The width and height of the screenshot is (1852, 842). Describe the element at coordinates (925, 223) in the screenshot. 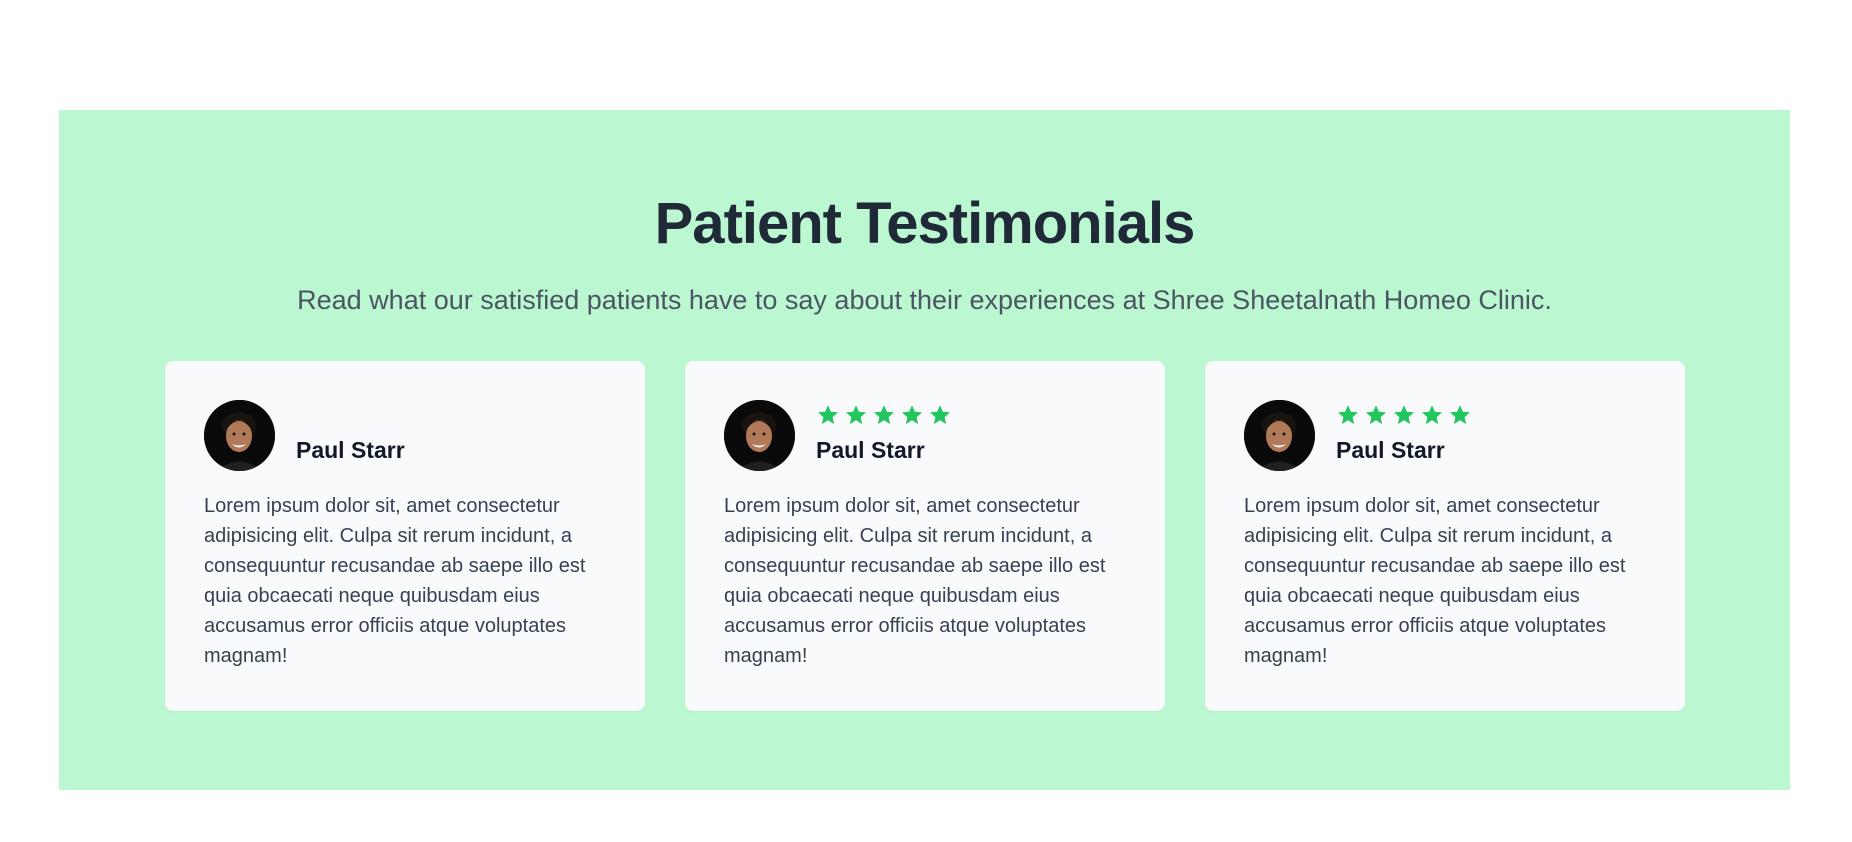

I see `section-title: Patient Testimonials` at that location.